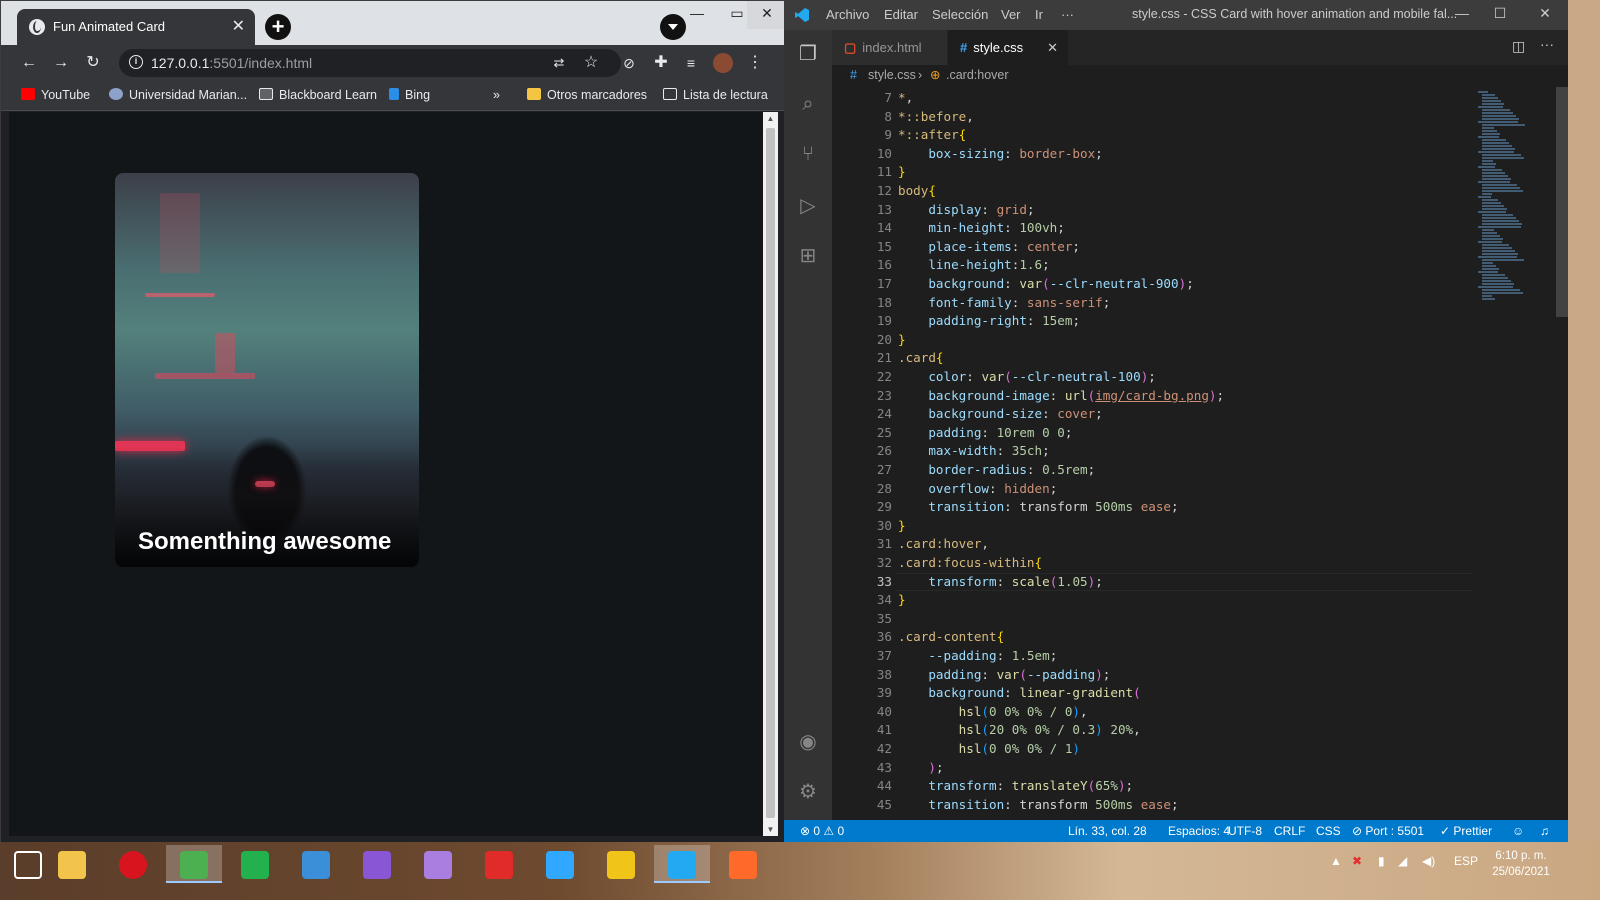  What do you see at coordinates (1011, 14) in the screenshot?
I see `menu-ver: Ver` at bounding box center [1011, 14].